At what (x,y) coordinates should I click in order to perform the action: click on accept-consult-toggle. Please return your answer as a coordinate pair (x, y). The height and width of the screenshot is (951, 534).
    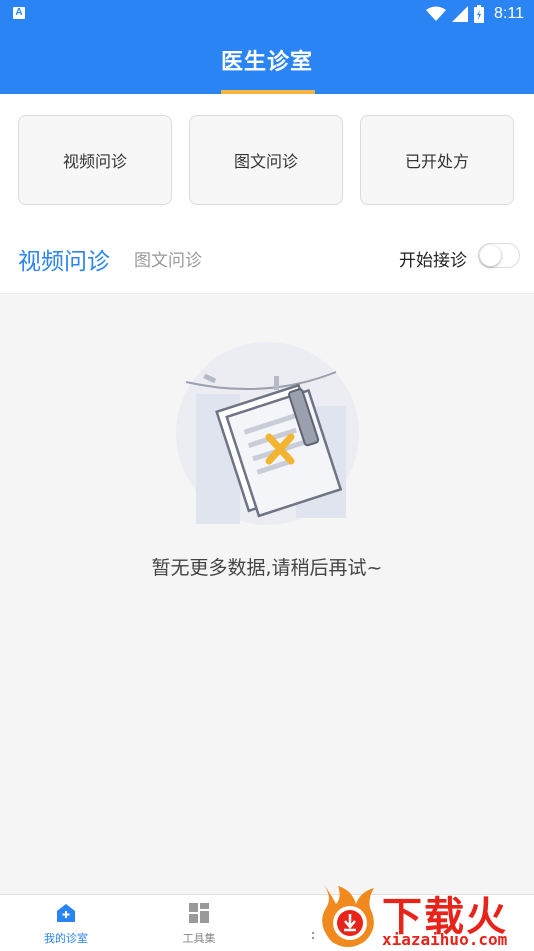
    Looking at the image, I should click on (499, 255).